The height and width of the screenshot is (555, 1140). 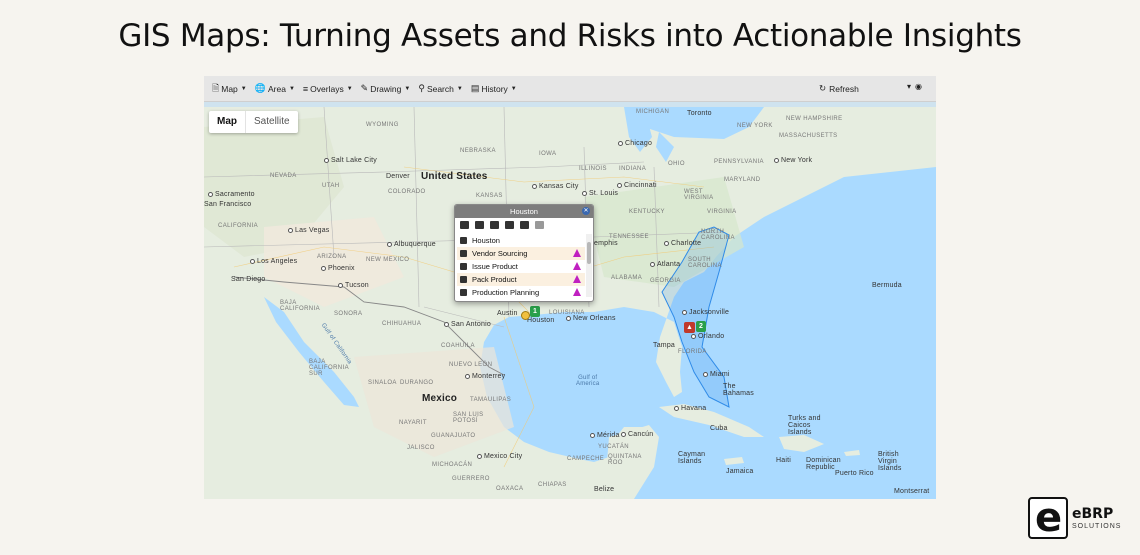 I want to click on label-guerrero: GUERRERO, so click(x=471, y=479).